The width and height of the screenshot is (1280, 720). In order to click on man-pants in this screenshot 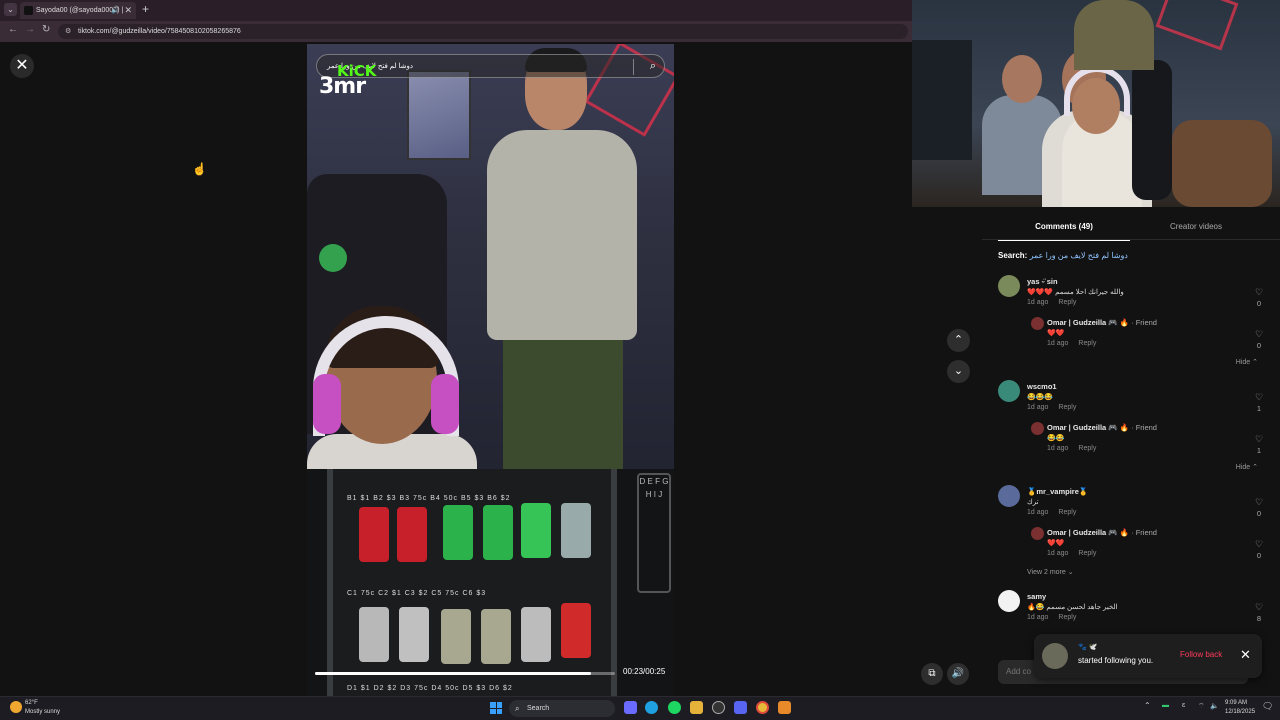, I will do `click(563, 405)`.